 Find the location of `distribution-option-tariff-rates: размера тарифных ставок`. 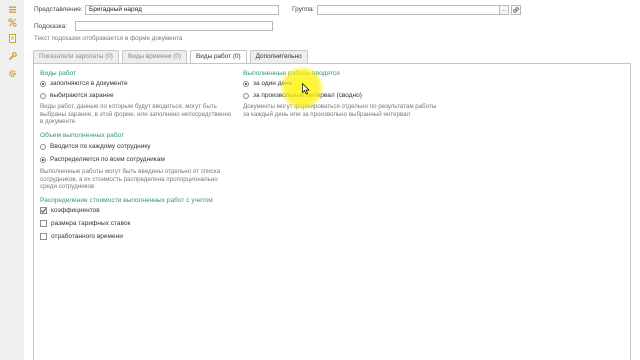

distribution-option-tariff-rates: размера тарифных ставок is located at coordinates (85, 223).